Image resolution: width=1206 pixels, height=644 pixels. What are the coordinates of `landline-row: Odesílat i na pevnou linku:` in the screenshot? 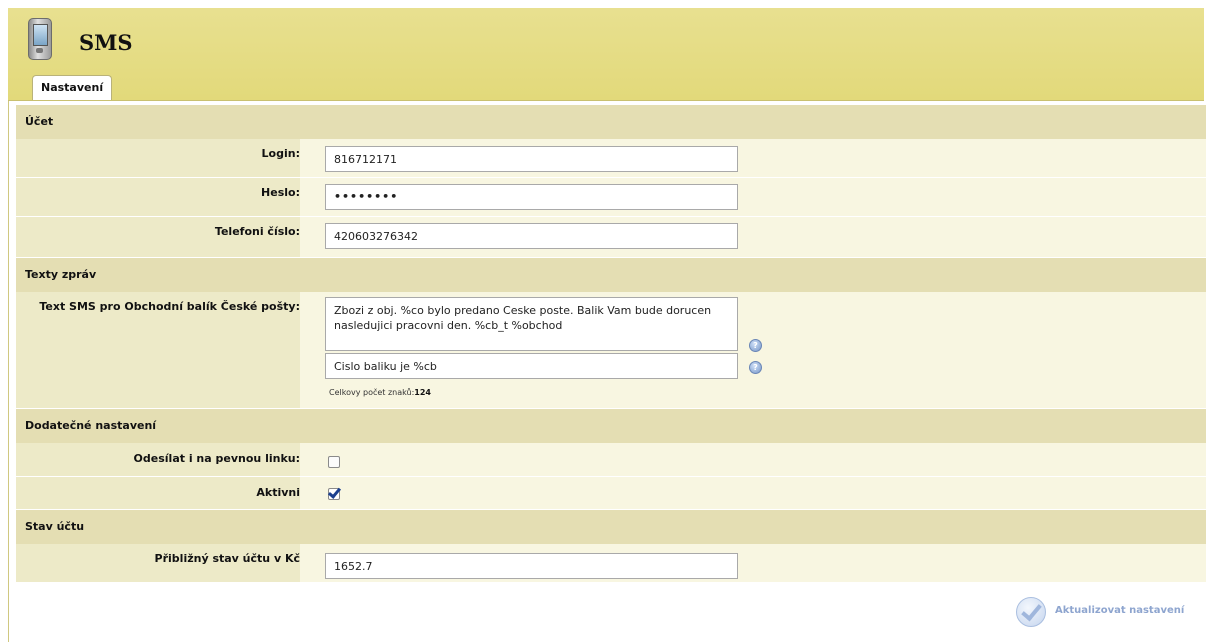 It's located at (611, 460).